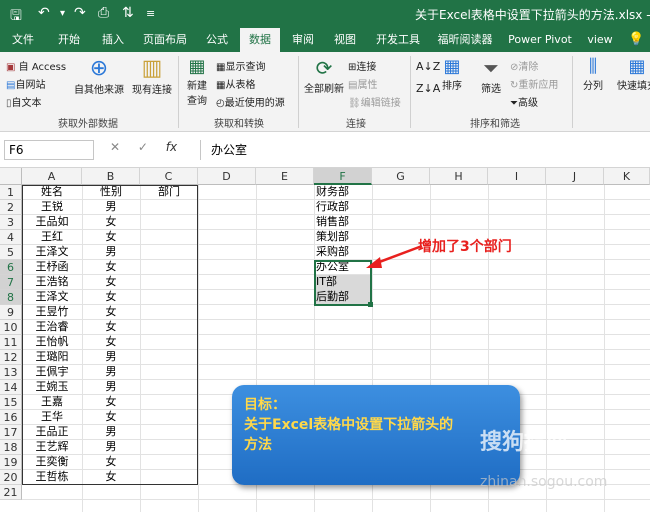 The width and height of the screenshot is (650, 512). Describe the element at coordinates (62, 13) in the screenshot. I see `undo-dropdown-icon: ▾` at that location.